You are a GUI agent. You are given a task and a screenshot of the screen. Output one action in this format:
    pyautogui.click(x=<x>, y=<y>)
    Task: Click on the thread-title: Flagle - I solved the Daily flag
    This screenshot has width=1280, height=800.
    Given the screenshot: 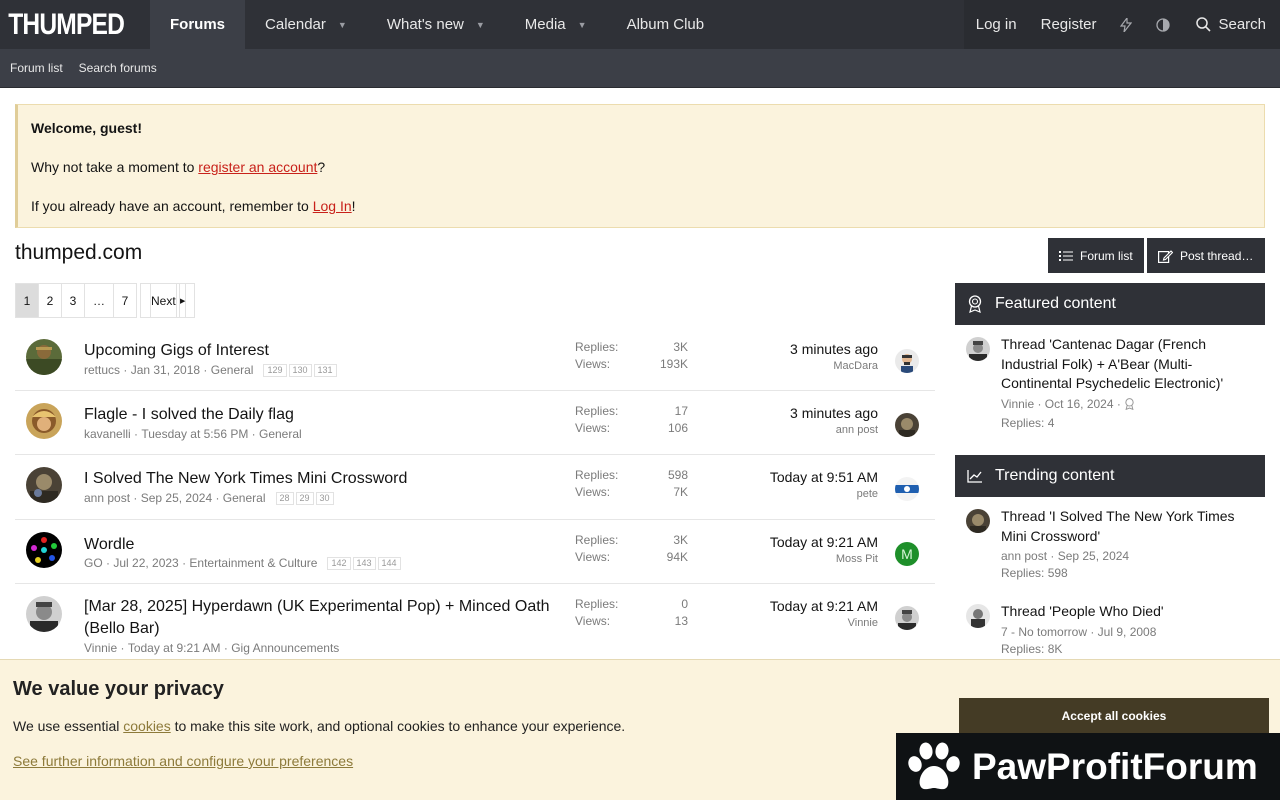 What is the action you would take?
    pyautogui.click(x=324, y=415)
    